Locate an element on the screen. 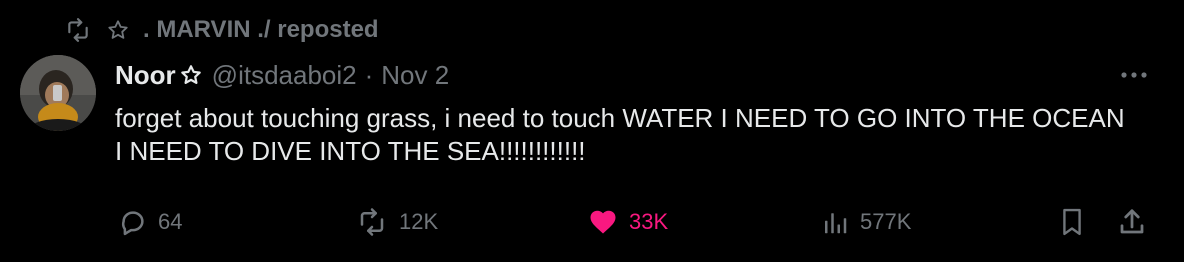  user-handle: @itsdaaboi2 is located at coordinates (284, 75).